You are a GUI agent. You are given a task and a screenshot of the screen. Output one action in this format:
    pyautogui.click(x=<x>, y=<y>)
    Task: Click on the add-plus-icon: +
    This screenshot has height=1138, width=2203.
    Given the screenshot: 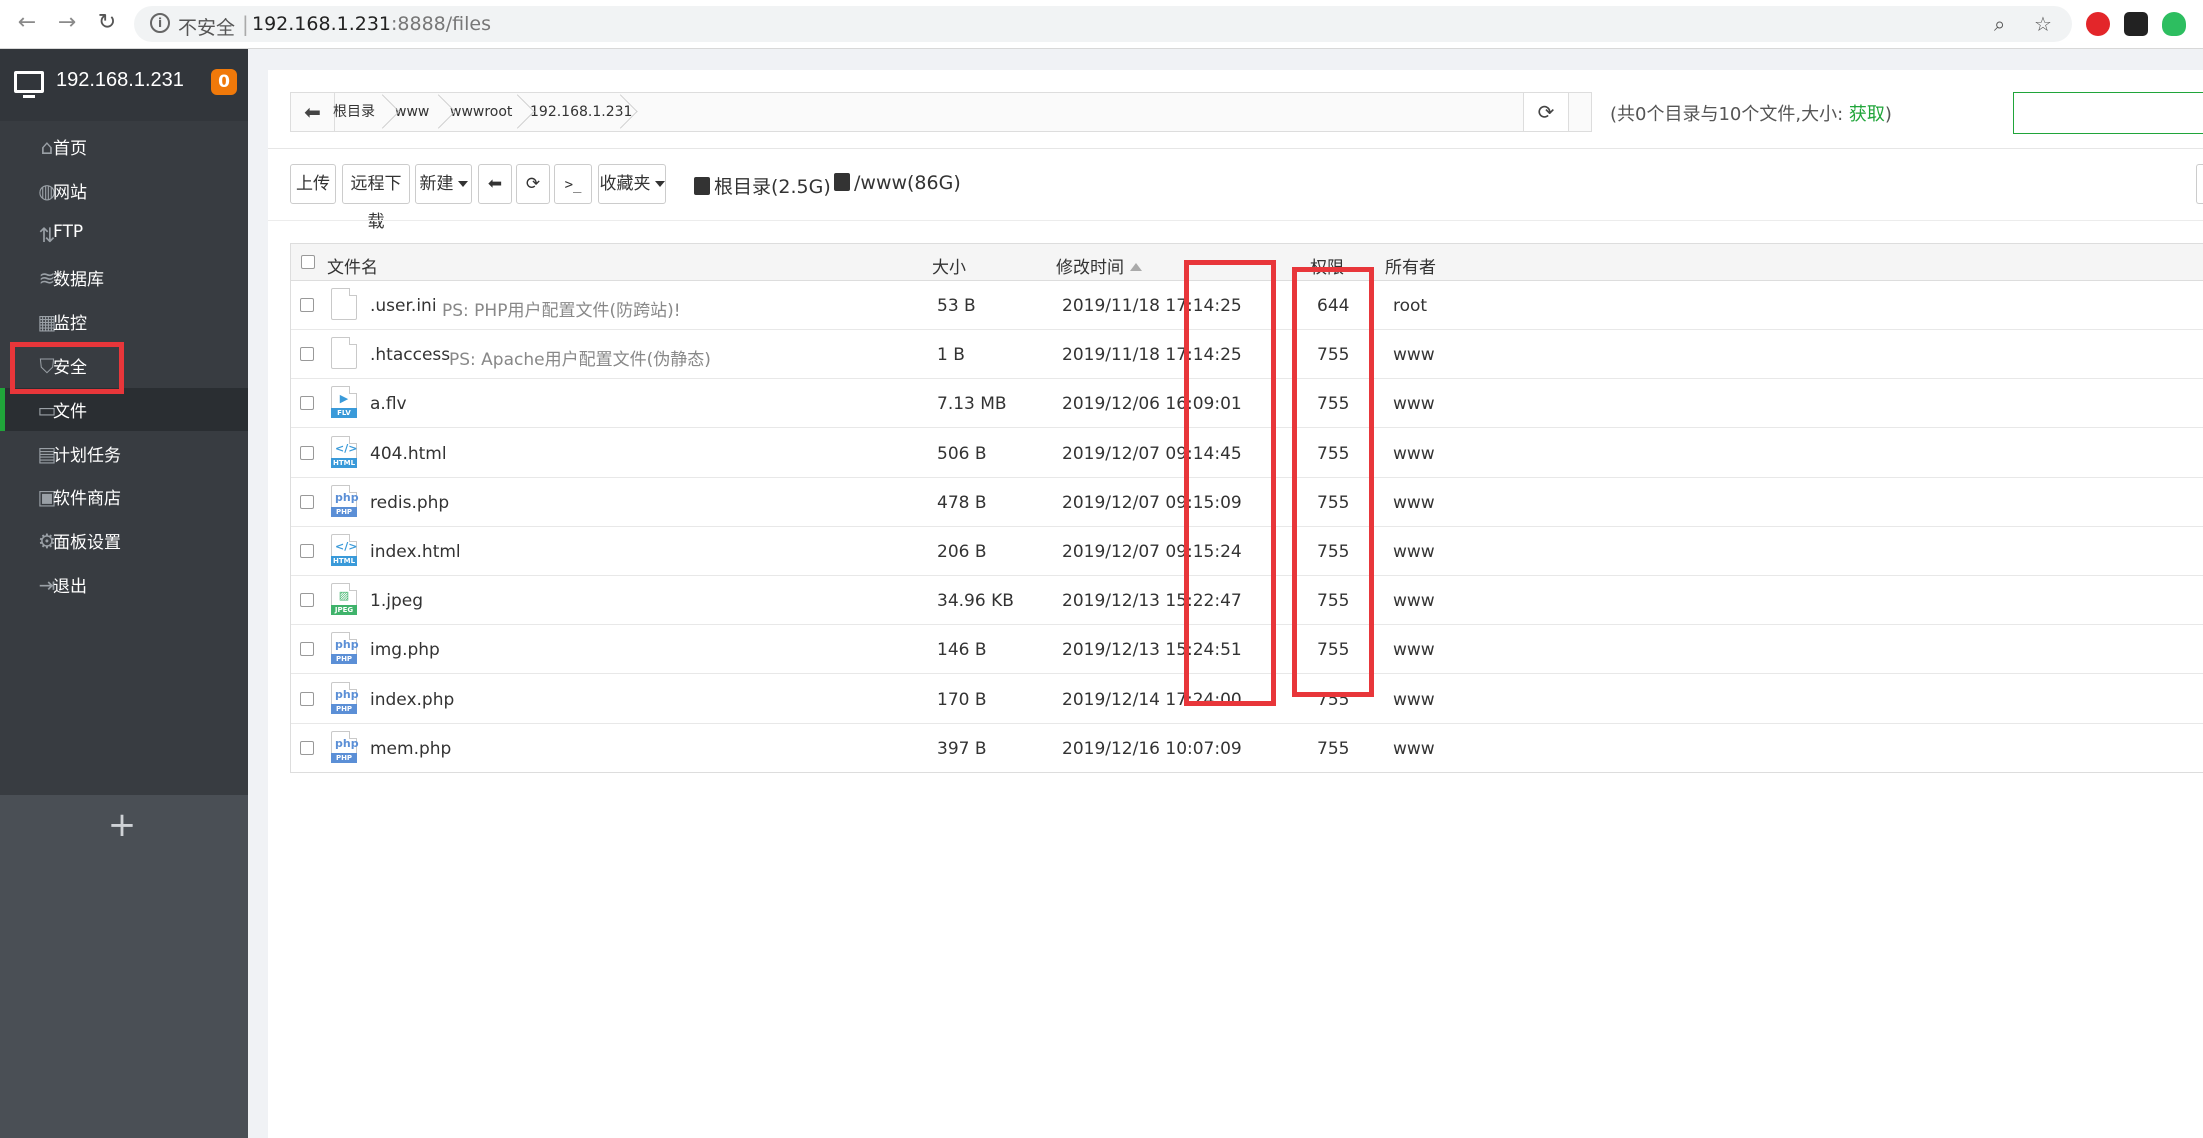 What is the action you would take?
    pyautogui.click(x=122, y=825)
    